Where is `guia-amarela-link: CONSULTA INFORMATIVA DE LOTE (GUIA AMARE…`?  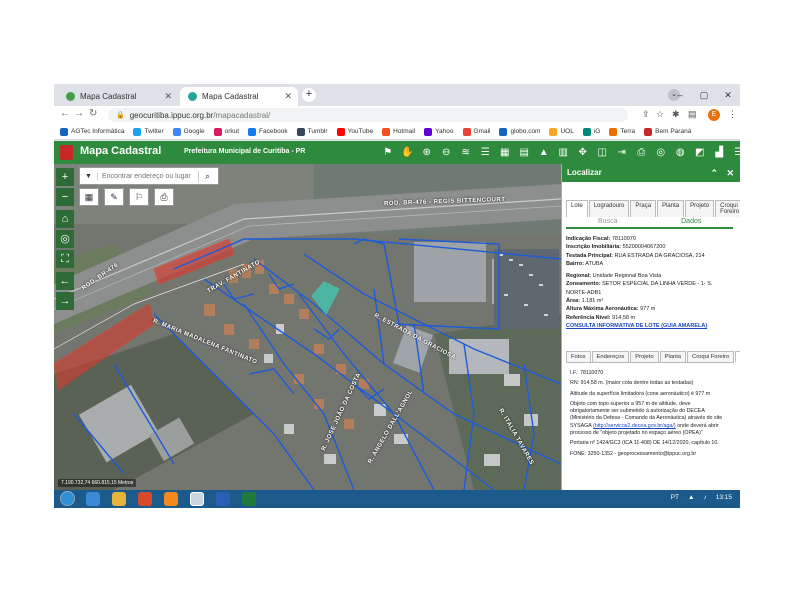
guia-amarela-link: CONSULTA INFORMATIVA DE LOTE (GUIA AMARE… is located at coordinates (636, 326).